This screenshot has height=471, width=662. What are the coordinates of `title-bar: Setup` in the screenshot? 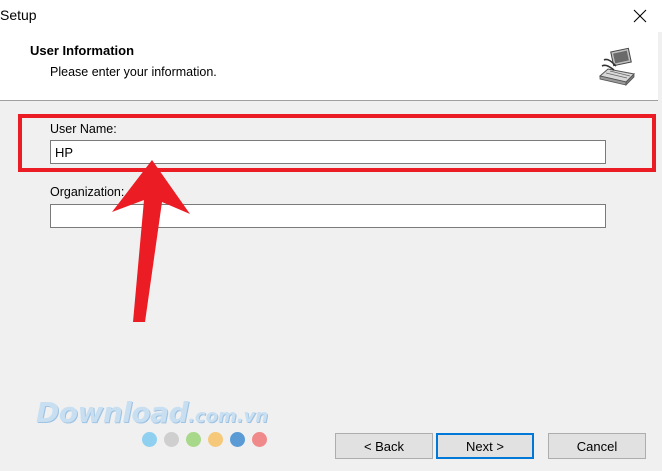 It's located at (331, 16).